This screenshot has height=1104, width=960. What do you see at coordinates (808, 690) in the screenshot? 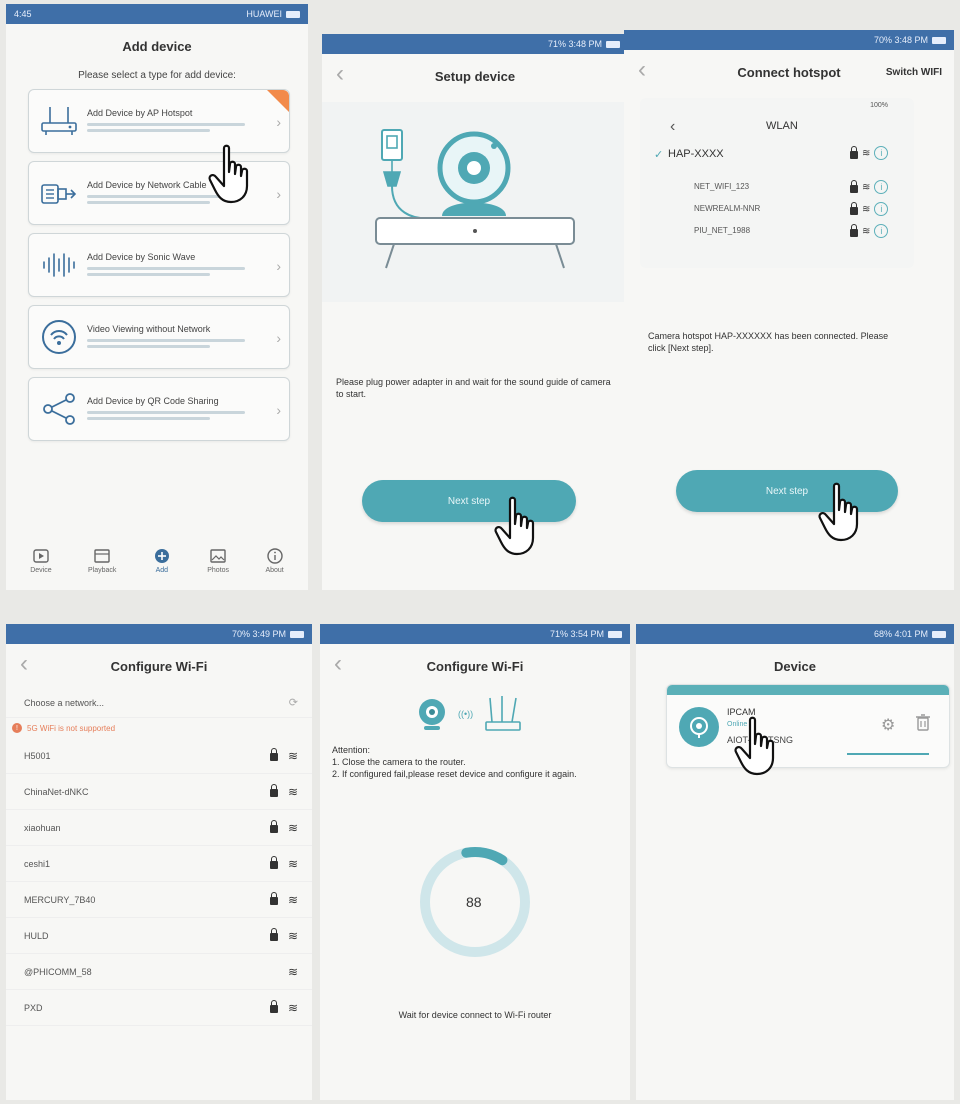
I see `device-card-band` at bounding box center [808, 690].